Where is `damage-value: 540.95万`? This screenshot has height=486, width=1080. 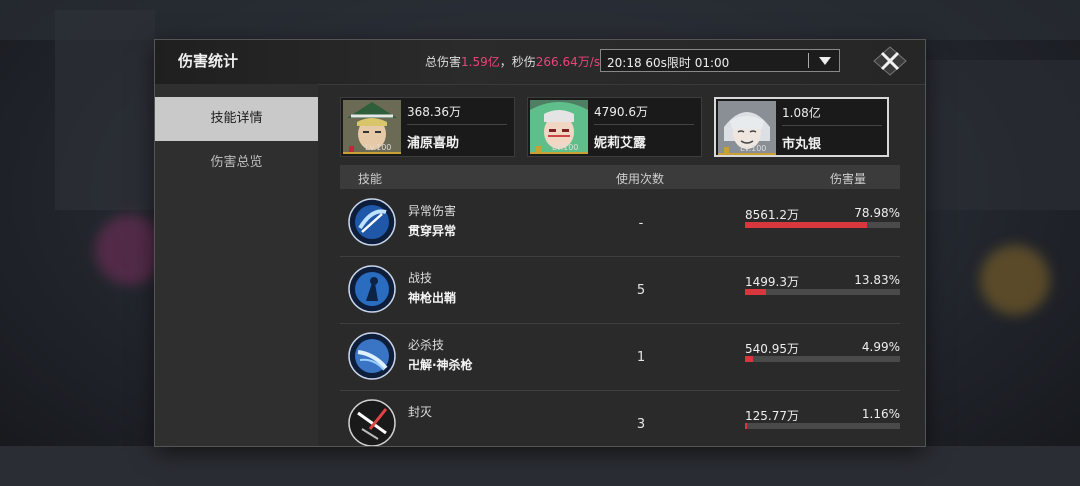
damage-value: 540.95万 is located at coordinates (772, 349).